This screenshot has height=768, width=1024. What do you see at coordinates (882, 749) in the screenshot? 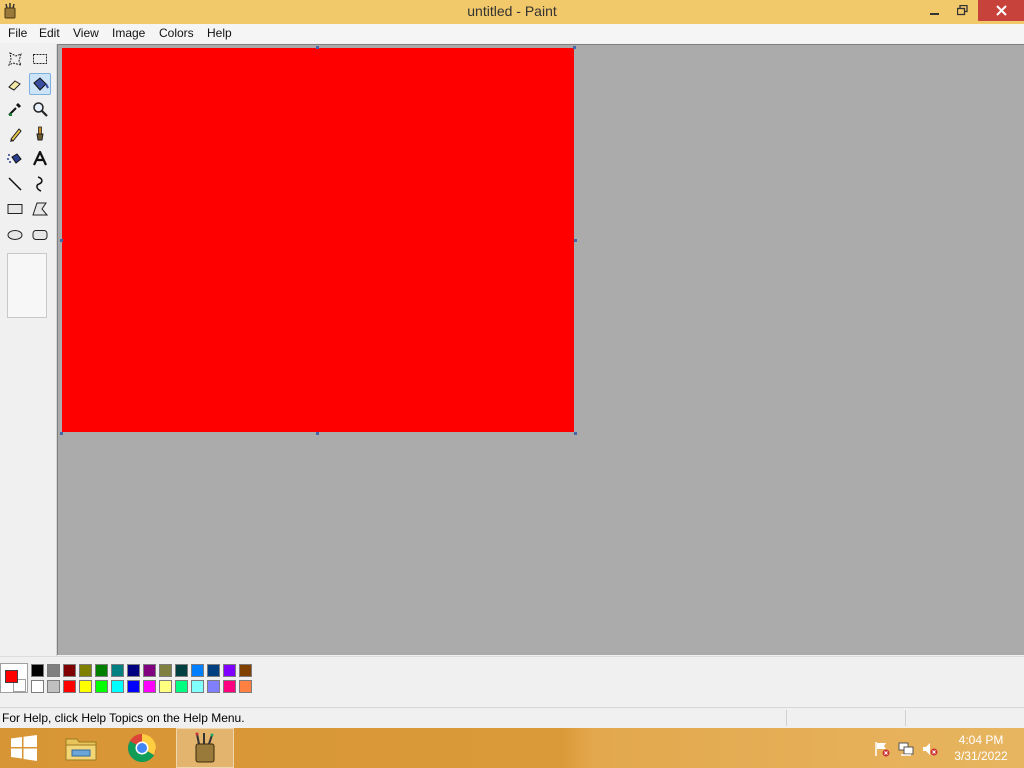
I see `action-center-flag-icon` at bounding box center [882, 749].